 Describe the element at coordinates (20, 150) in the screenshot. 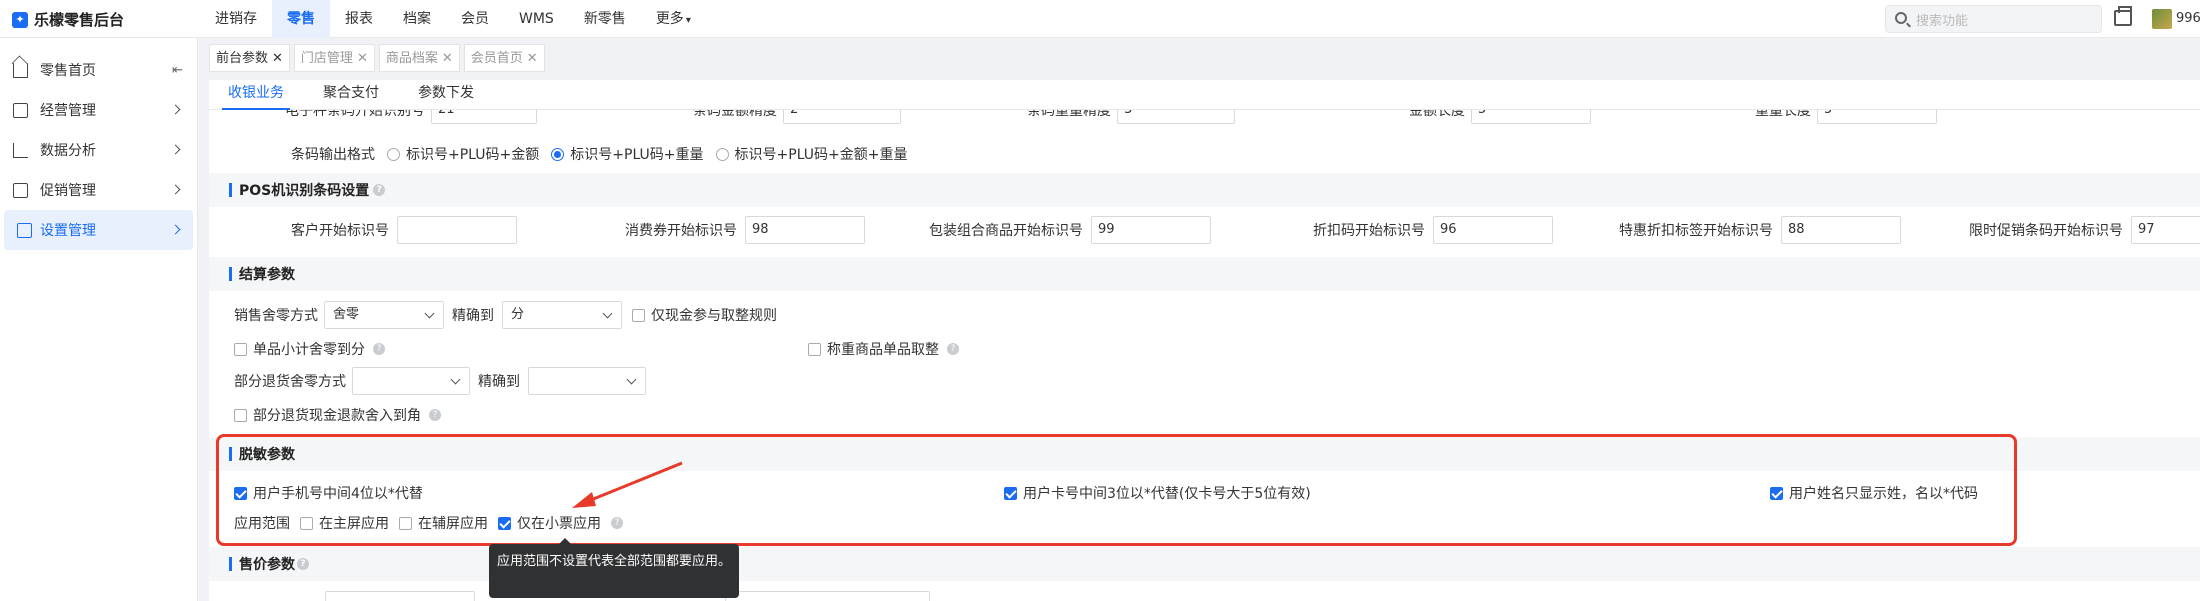

I see `trend-icon` at that location.